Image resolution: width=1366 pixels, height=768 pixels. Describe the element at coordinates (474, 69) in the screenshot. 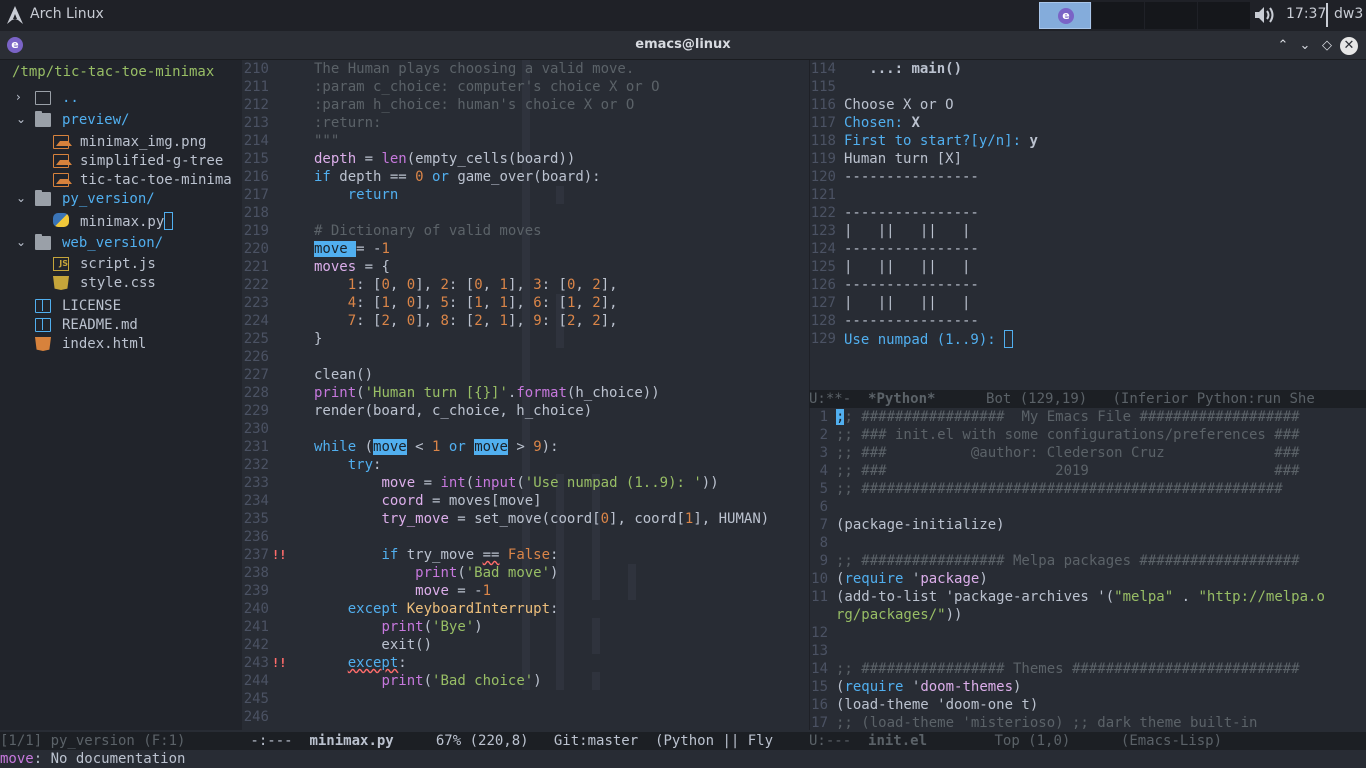

I see `line-text: The Human plays choosing a valid move.` at that location.